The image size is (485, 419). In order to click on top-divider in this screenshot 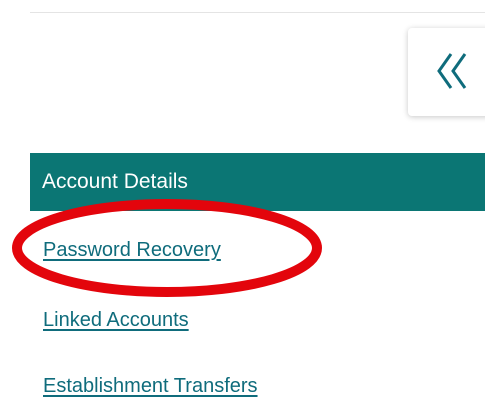, I will do `click(257, 12)`.